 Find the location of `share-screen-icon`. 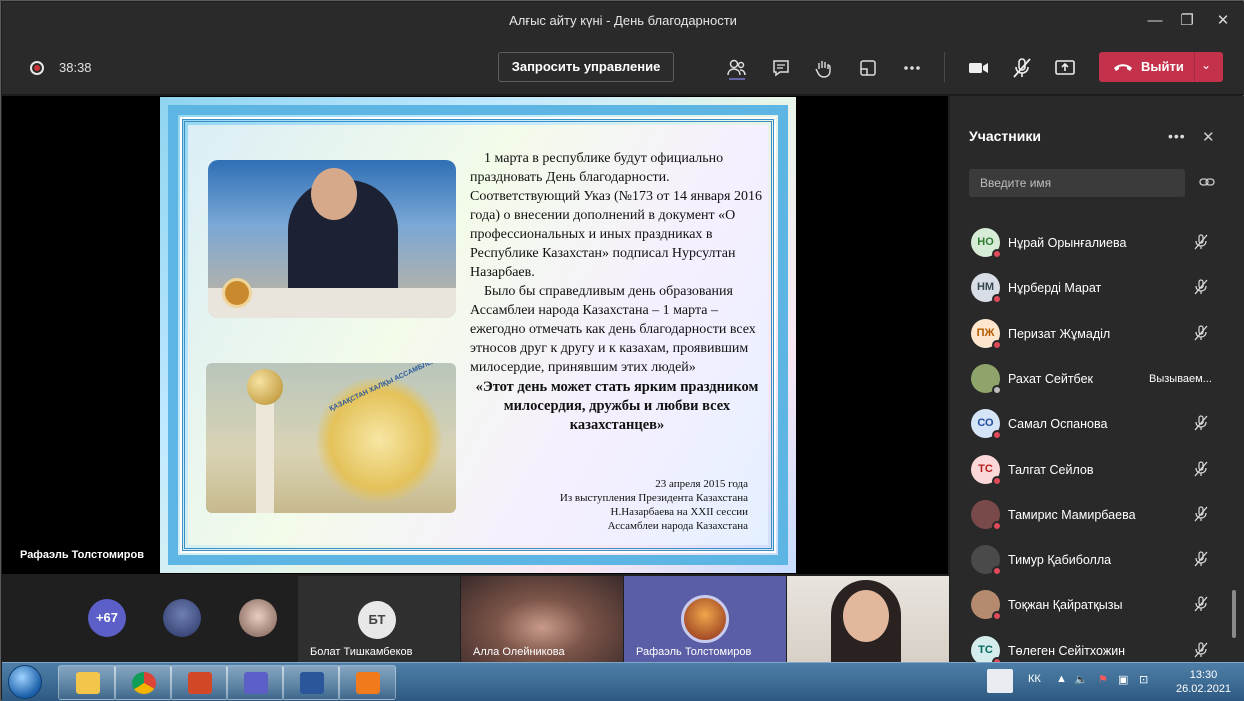

share-screen-icon is located at coordinates (1065, 68).